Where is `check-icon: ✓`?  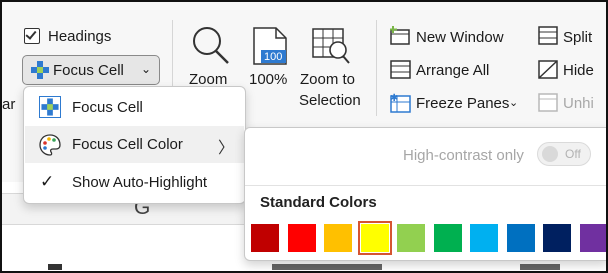
check-icon: ✓ is located at coordinates (47, 181).